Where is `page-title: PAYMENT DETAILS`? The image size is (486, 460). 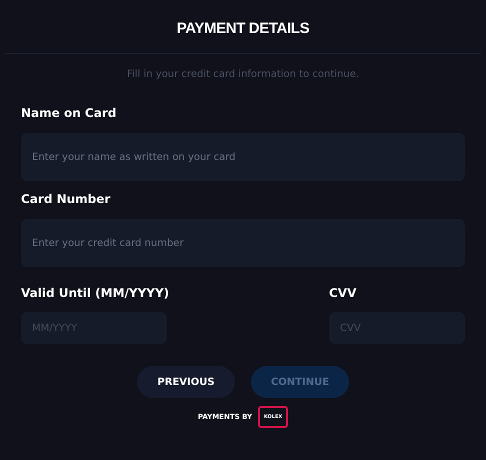
page-title: PAYMENT DETAILS is located at coordinates (243, 29).